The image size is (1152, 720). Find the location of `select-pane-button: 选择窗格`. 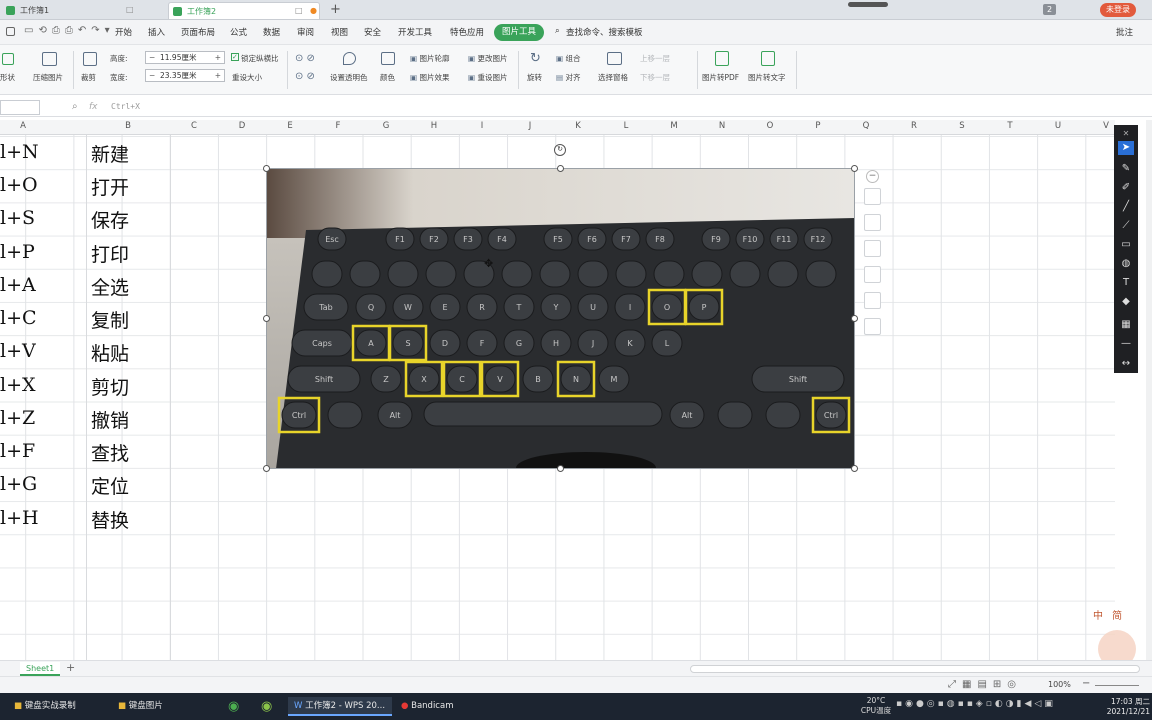

select-pane-button: 选择窗格 is located at coordinates (613, 77).